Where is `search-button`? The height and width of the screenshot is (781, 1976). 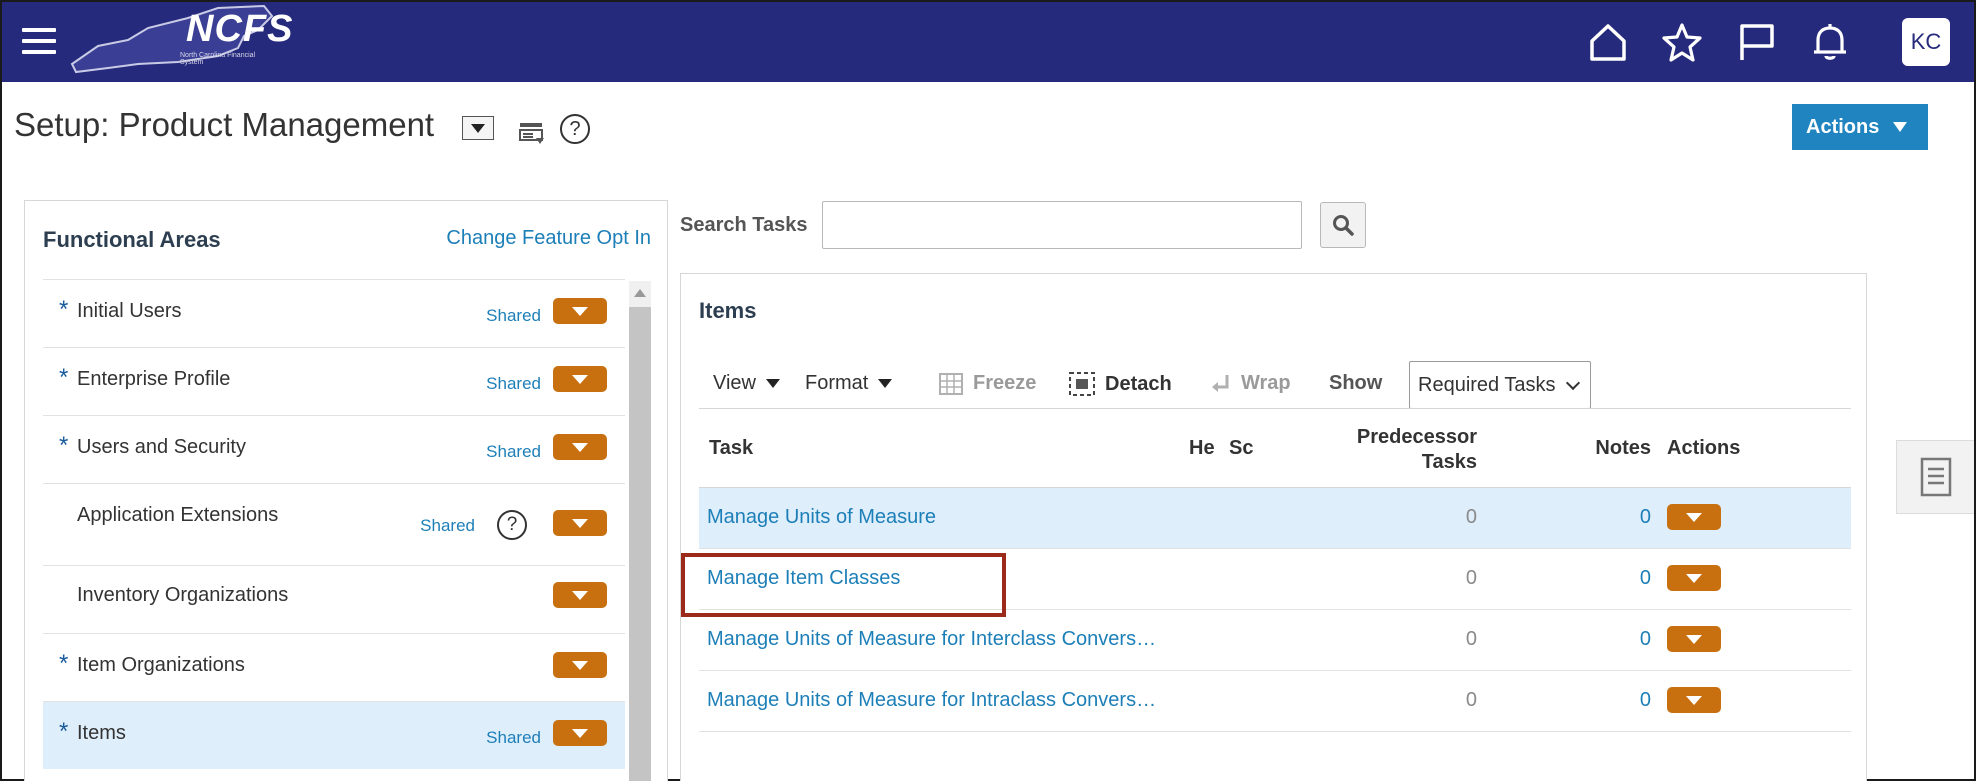 search-button is located at coordinates (1343, 225).